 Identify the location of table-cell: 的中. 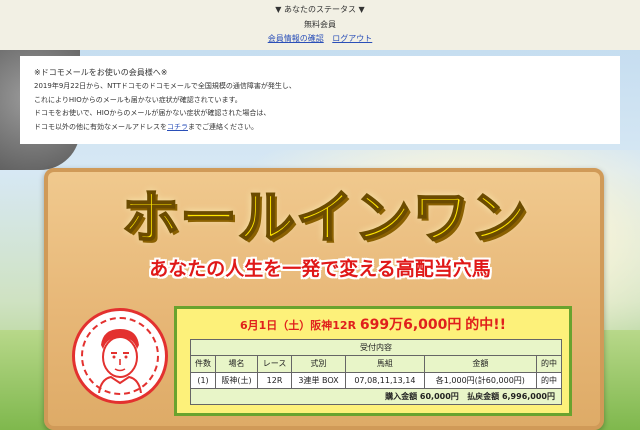
(549, 380).